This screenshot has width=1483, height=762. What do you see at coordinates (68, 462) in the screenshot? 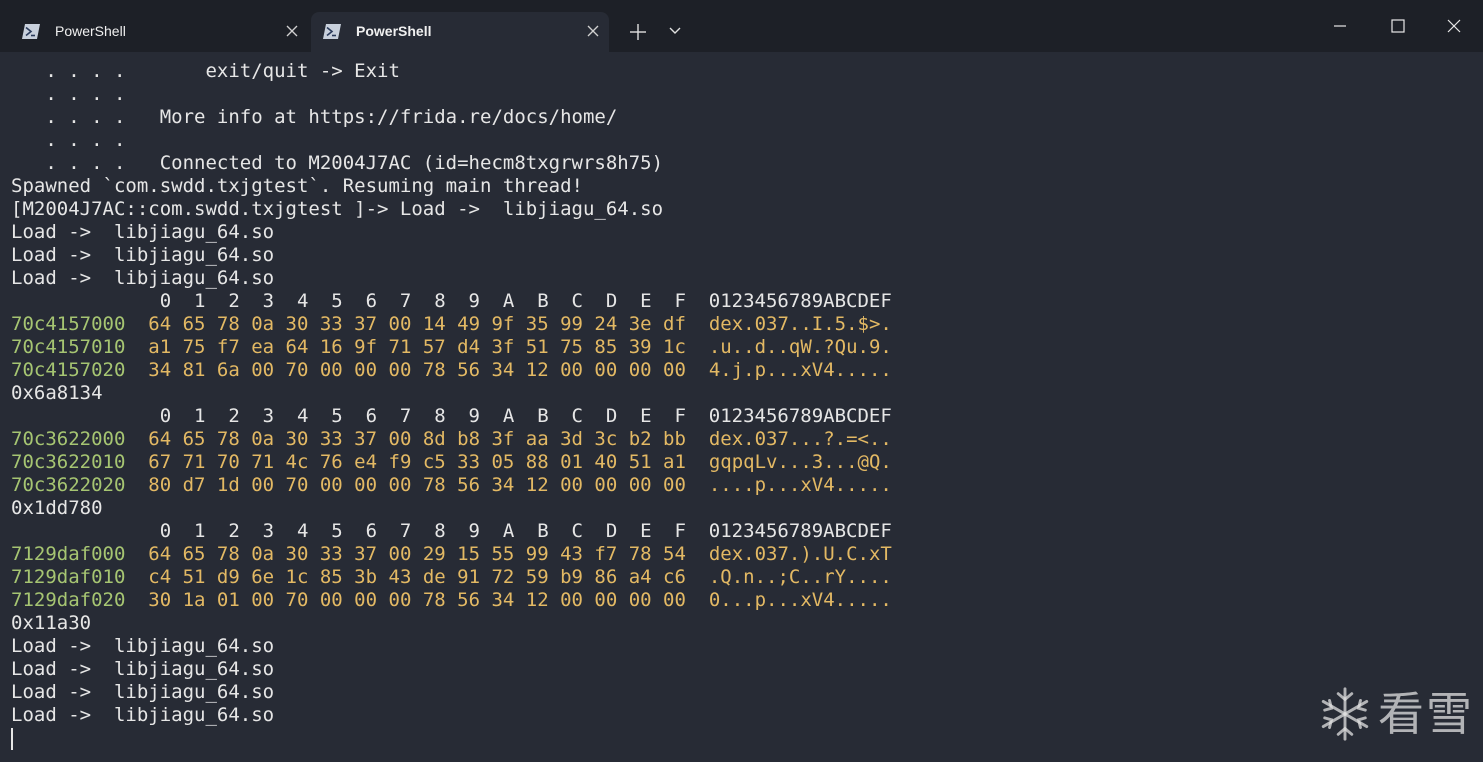
I see `hexdump-address: 70c3622010` at bounding box center [68, 462].